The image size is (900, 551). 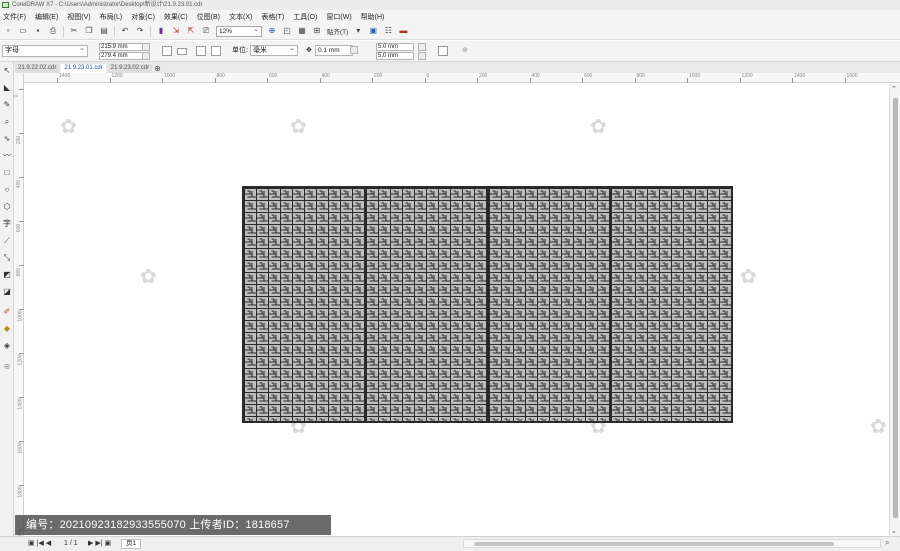 What do you see at coordinates (337, 31) in the screenshot?
I see `snap-to-dropdown: 贴齐(T)` at bounding box center [337, 31].